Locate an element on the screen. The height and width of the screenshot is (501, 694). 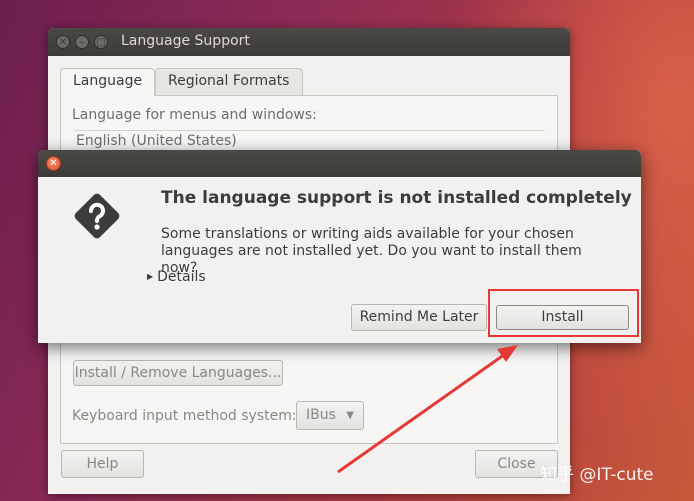
dialog-titlebar: ✕ is located at coordinates (339, 163).